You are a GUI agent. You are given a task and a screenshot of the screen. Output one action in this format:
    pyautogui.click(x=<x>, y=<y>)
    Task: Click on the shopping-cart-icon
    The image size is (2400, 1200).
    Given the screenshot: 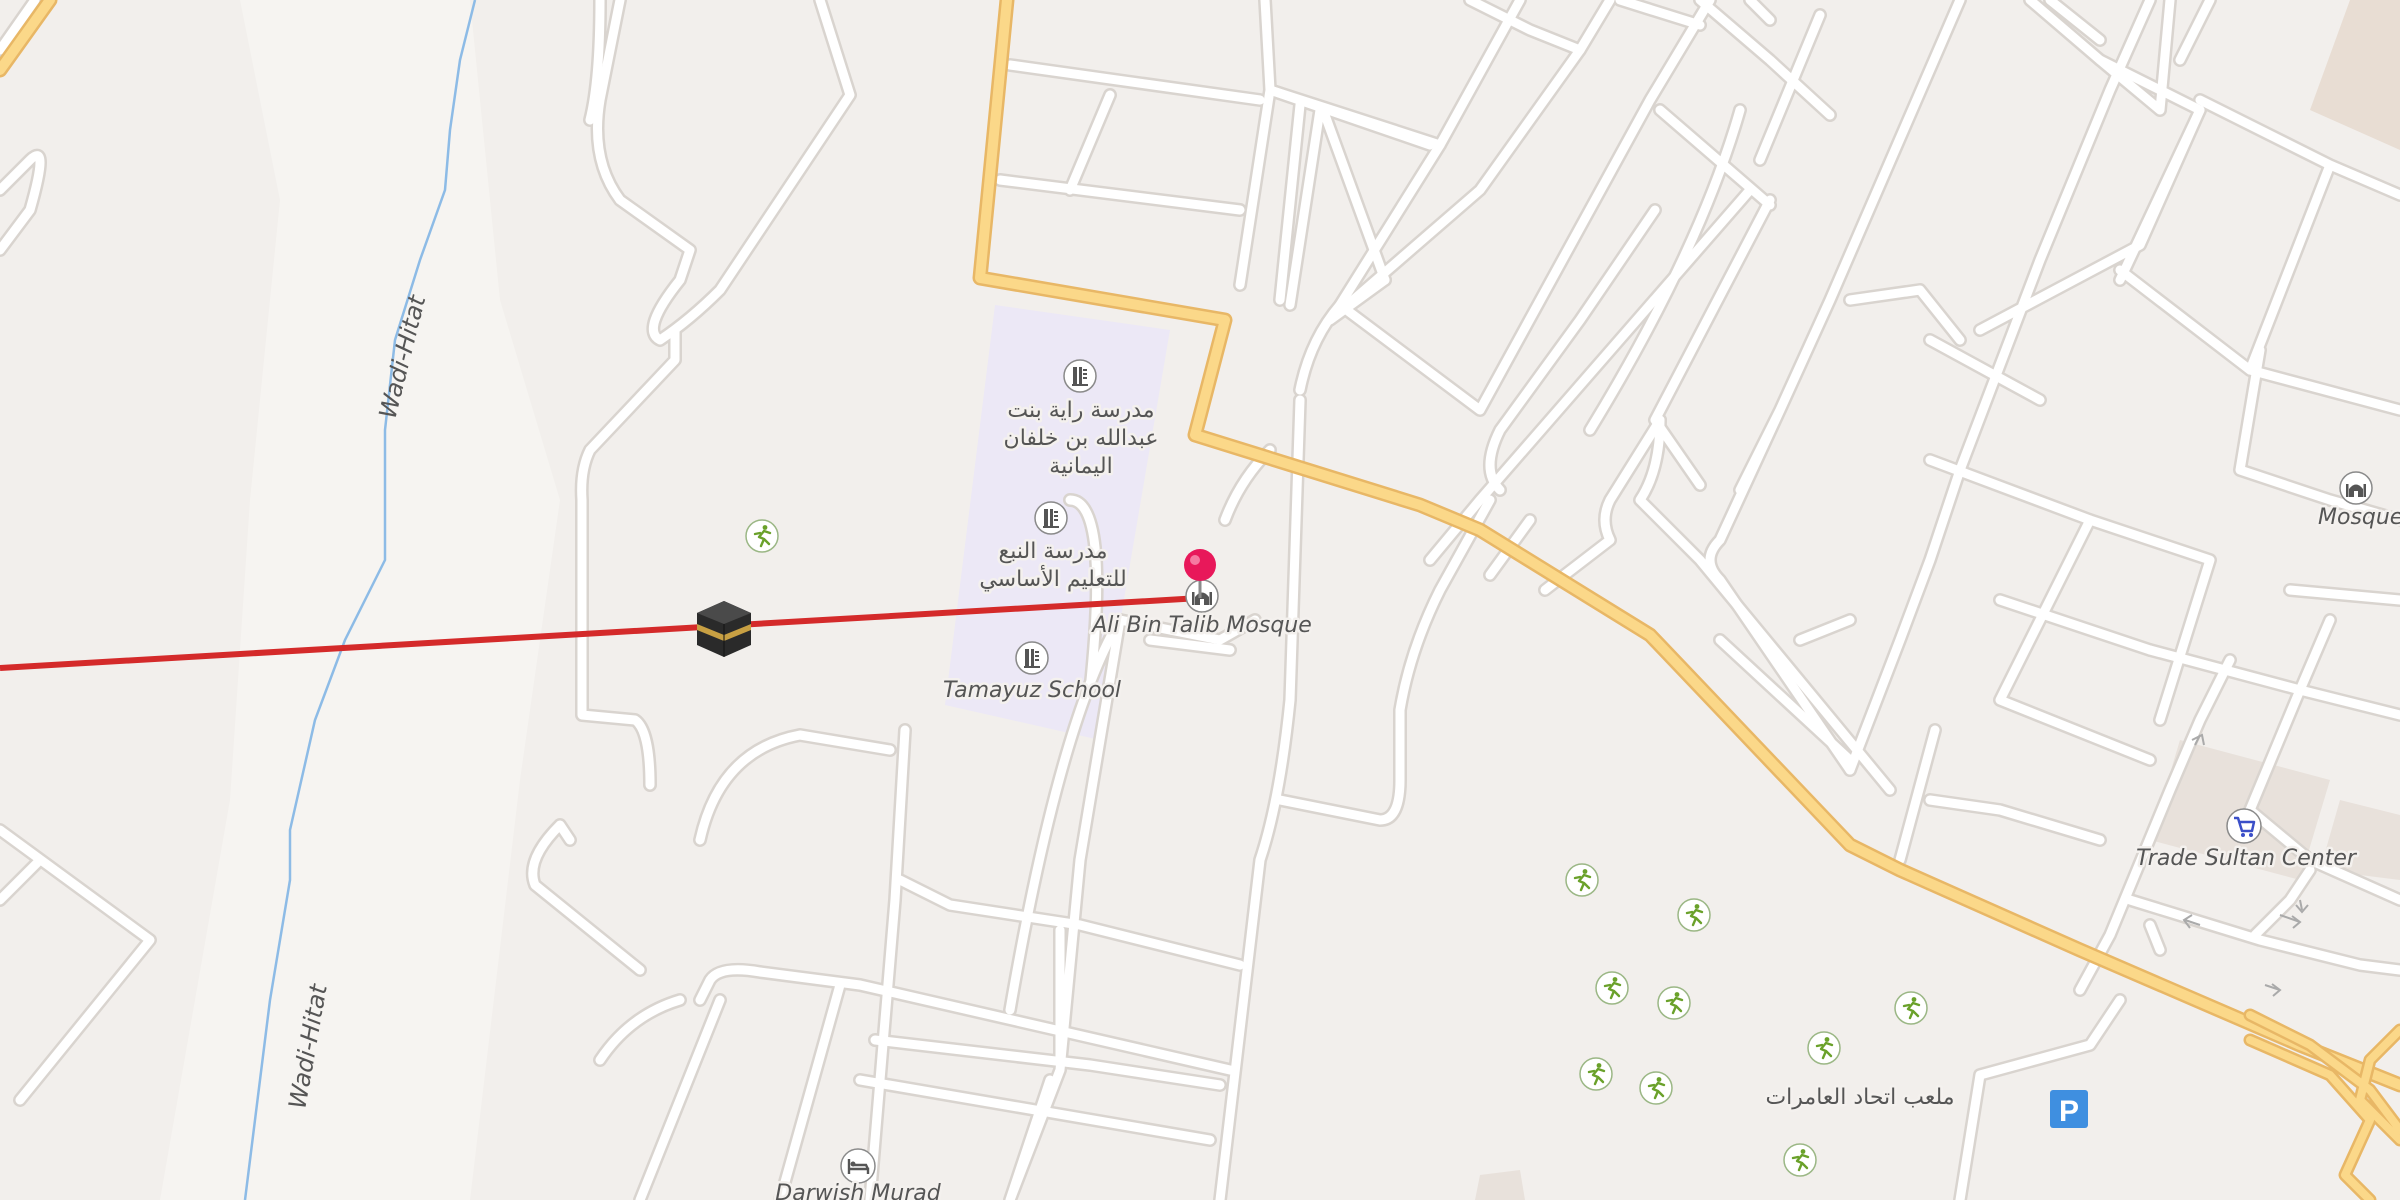 What is the action you would take?
    pyautogui.click(x=2244, y=826)
    